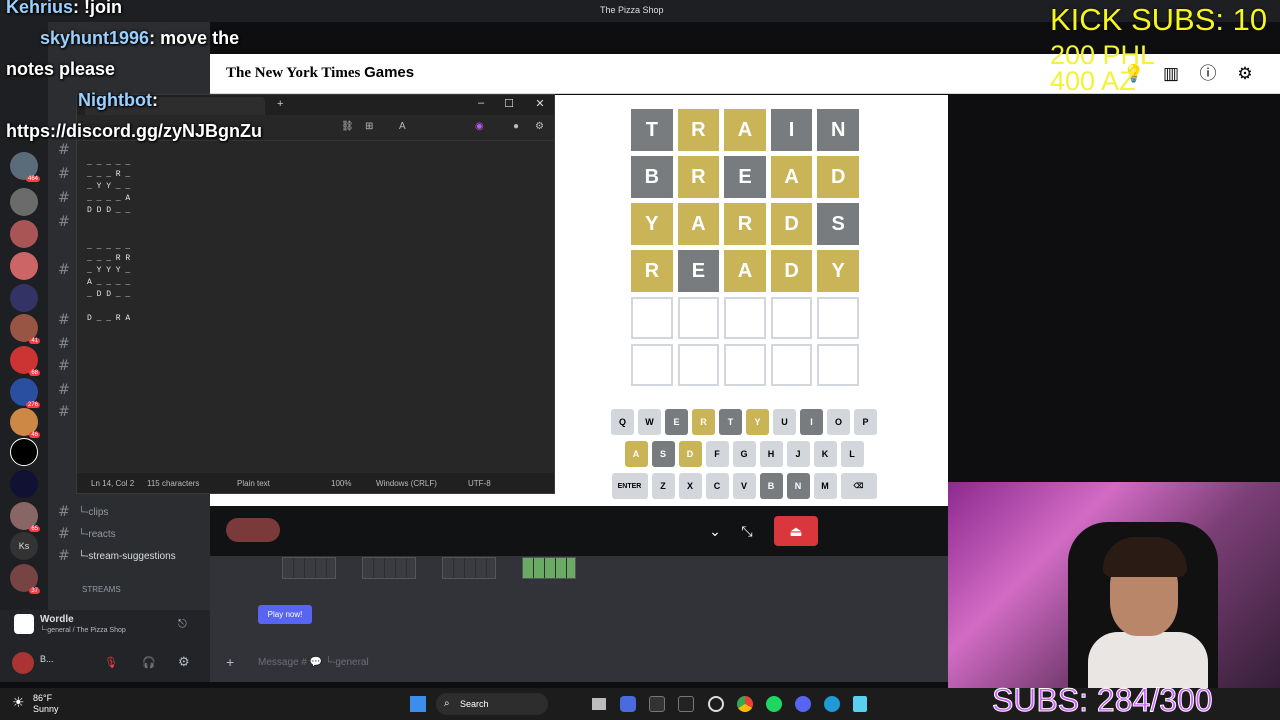  I want to click on leave-activity-button: ⏏, so click(796, 531).